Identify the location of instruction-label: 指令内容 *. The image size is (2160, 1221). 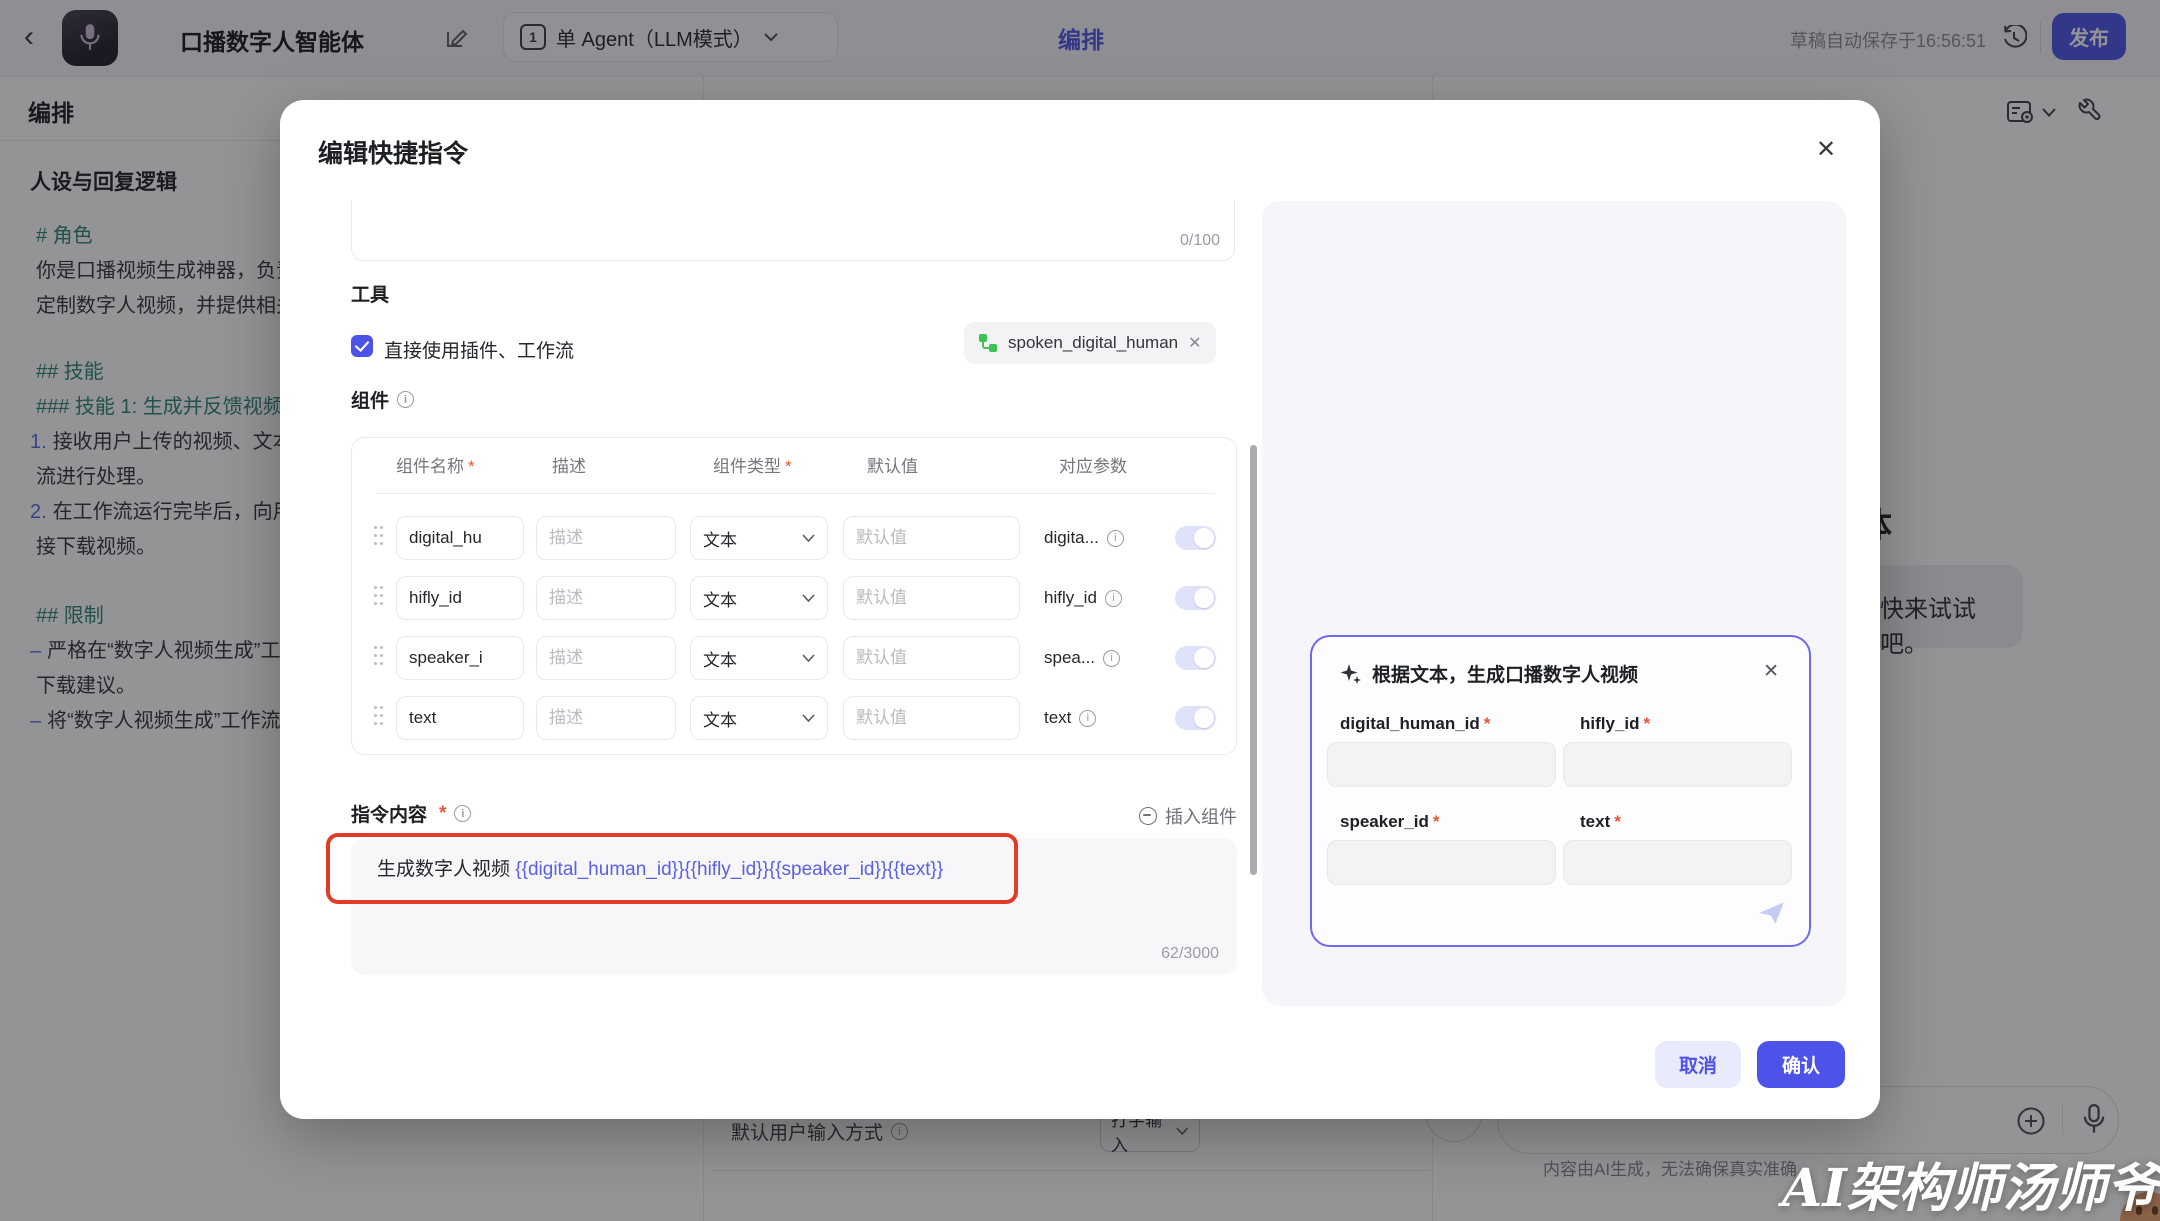
(411, 813).